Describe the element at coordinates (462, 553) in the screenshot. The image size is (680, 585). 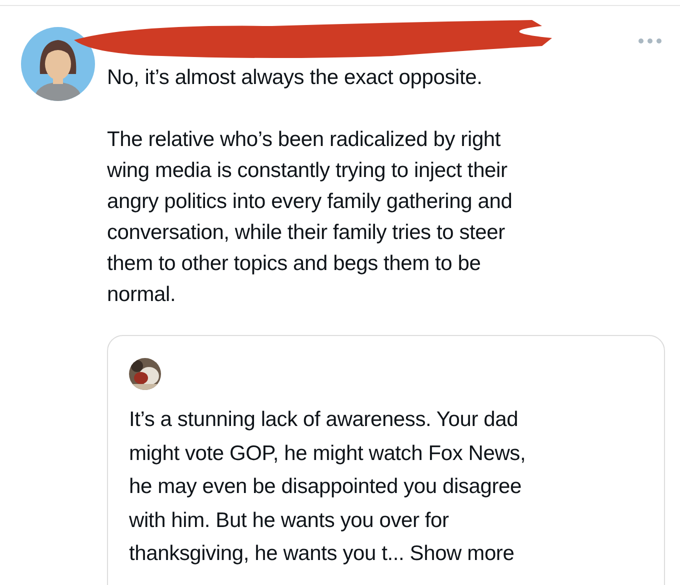
I see `show-more-link: Show more` at that location.